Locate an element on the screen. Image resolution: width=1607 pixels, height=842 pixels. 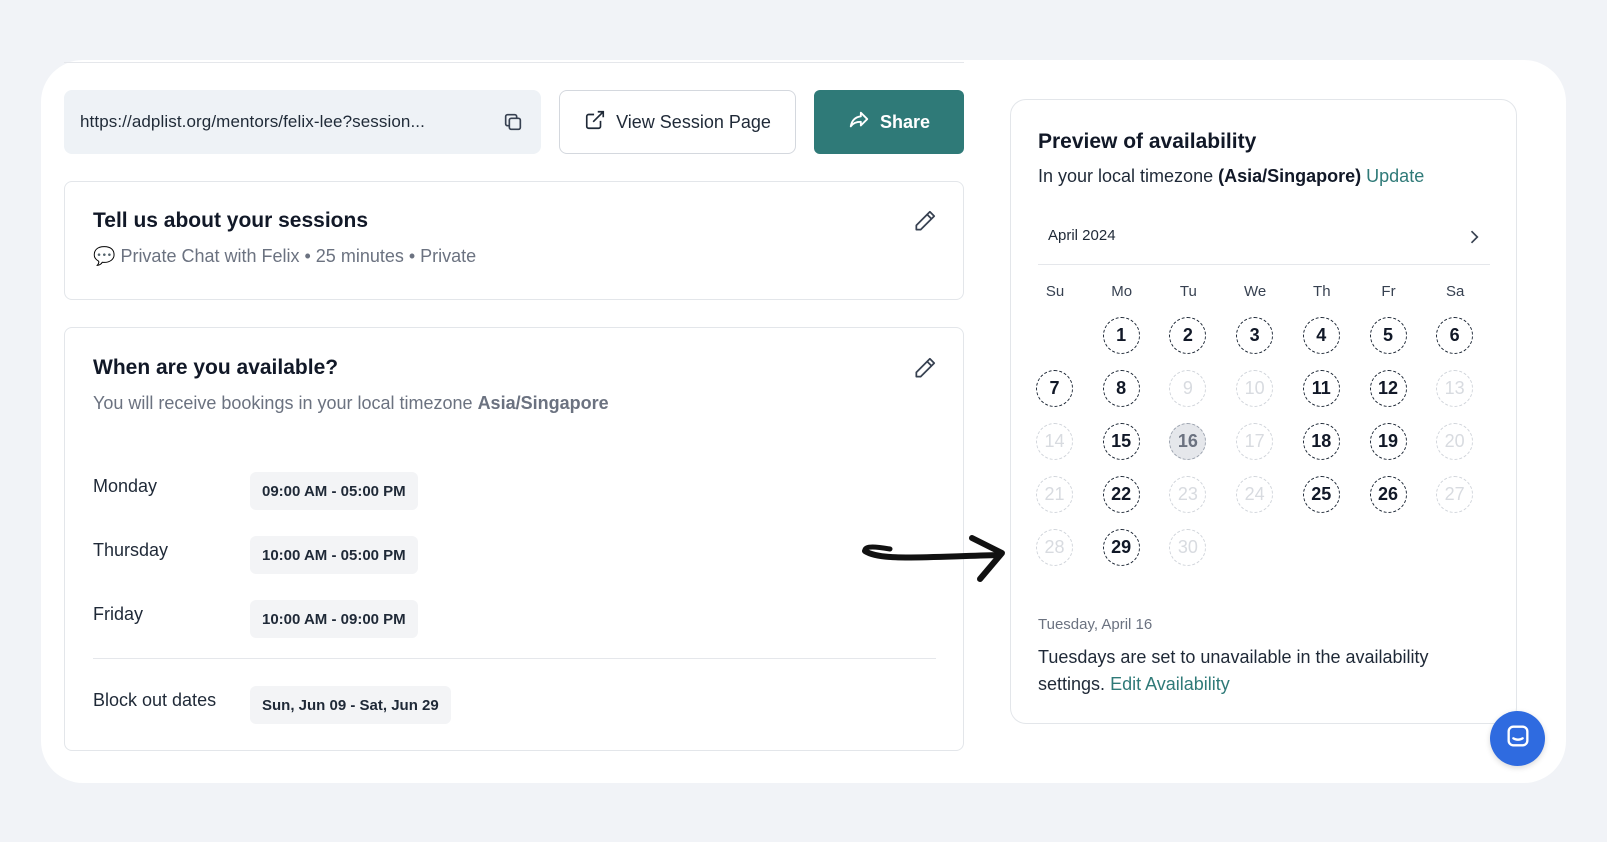
preview-title: Preview of availability is located at coordinates (1147, 141).